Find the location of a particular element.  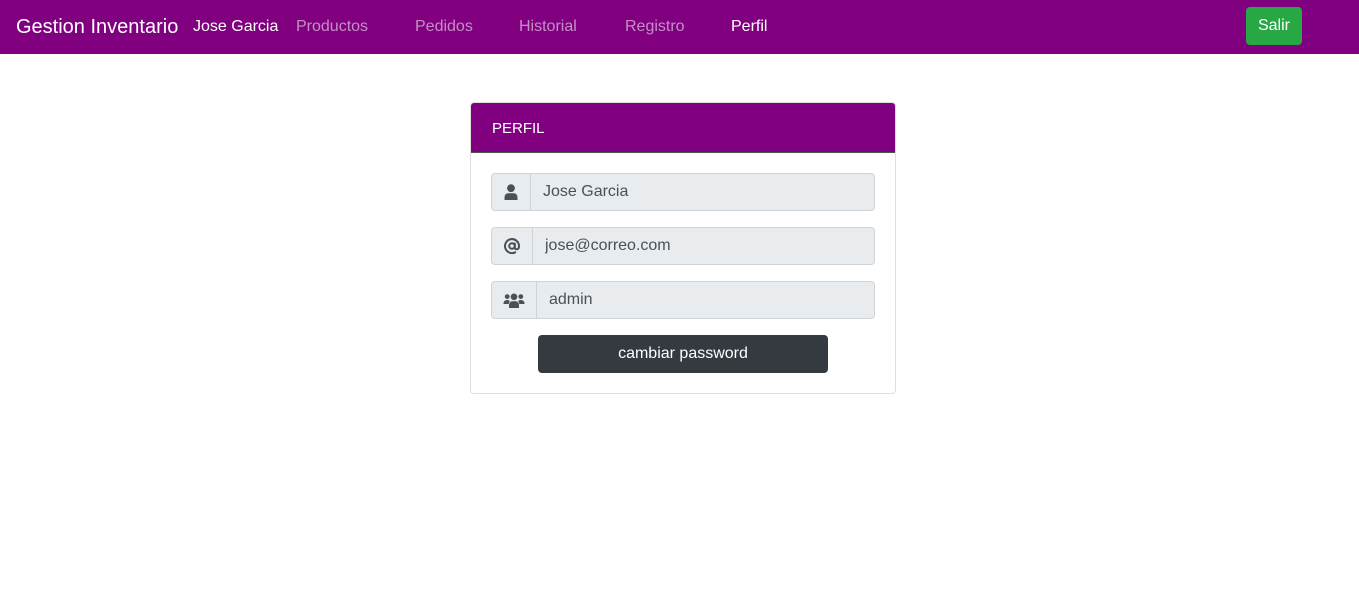

logout-button: Salir is located at coordinates (1274, 26).